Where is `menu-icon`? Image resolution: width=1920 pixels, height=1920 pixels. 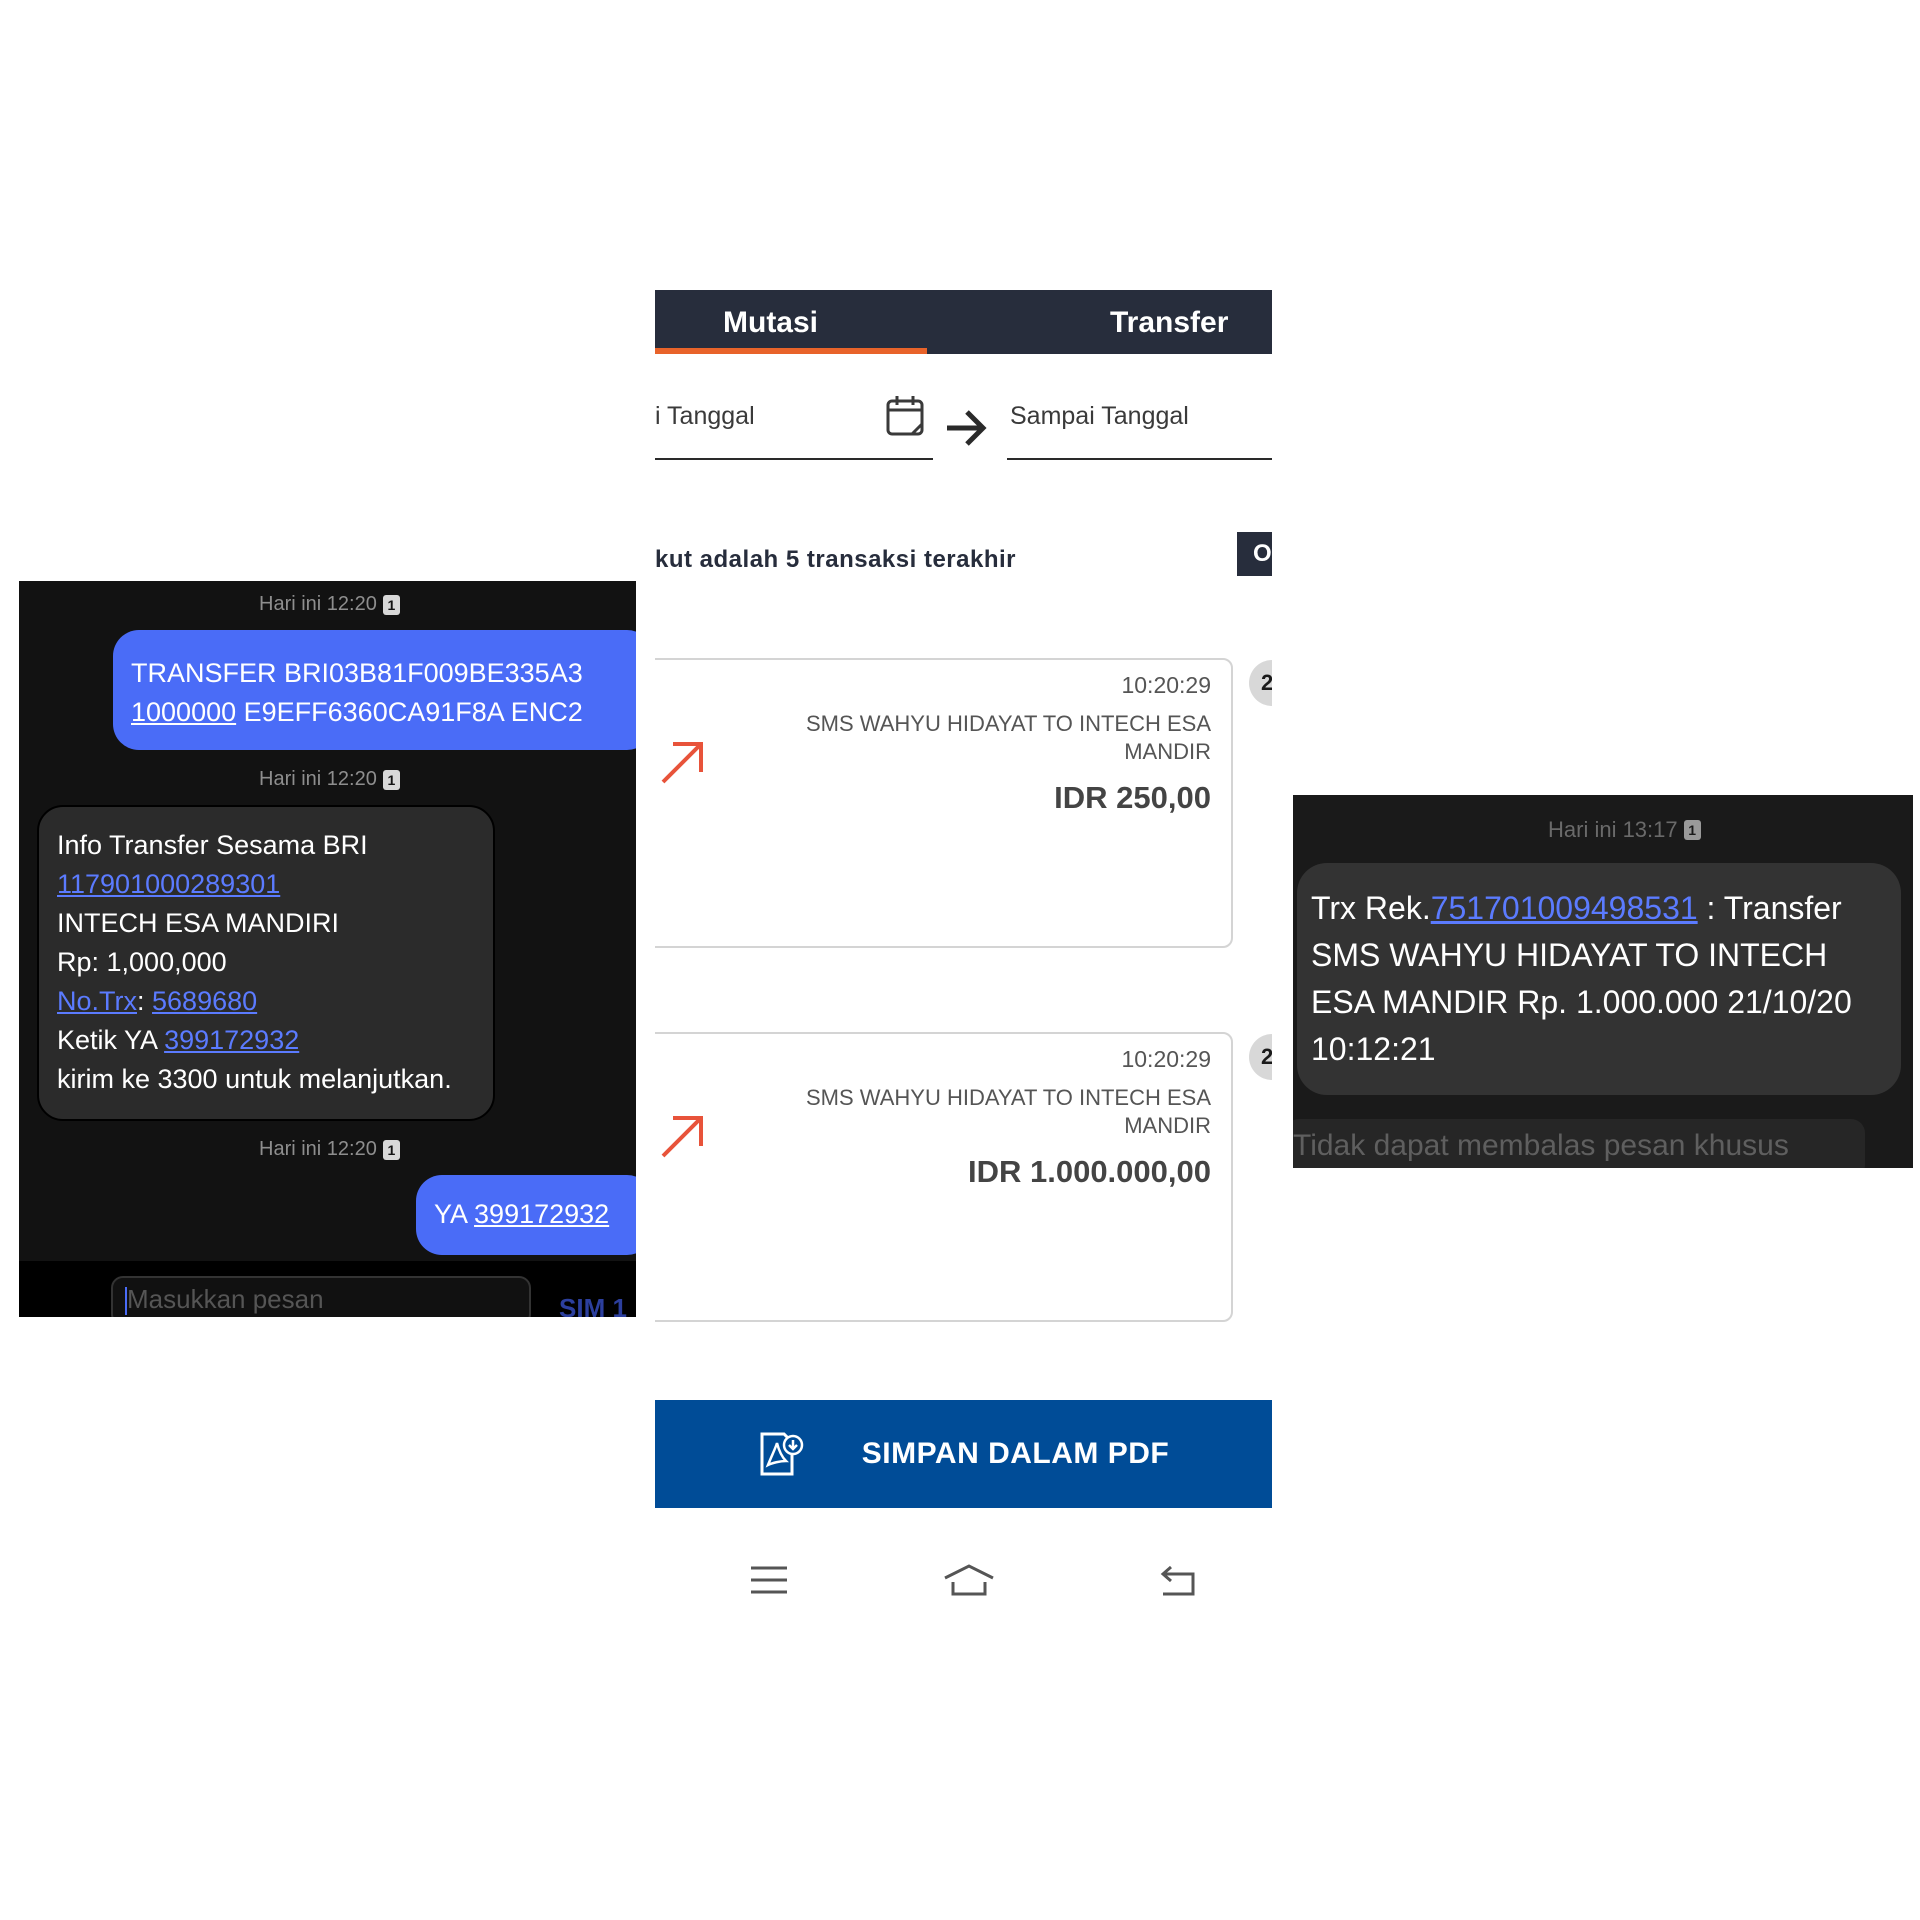 menu-icon is located at coordinates (769, 1580).